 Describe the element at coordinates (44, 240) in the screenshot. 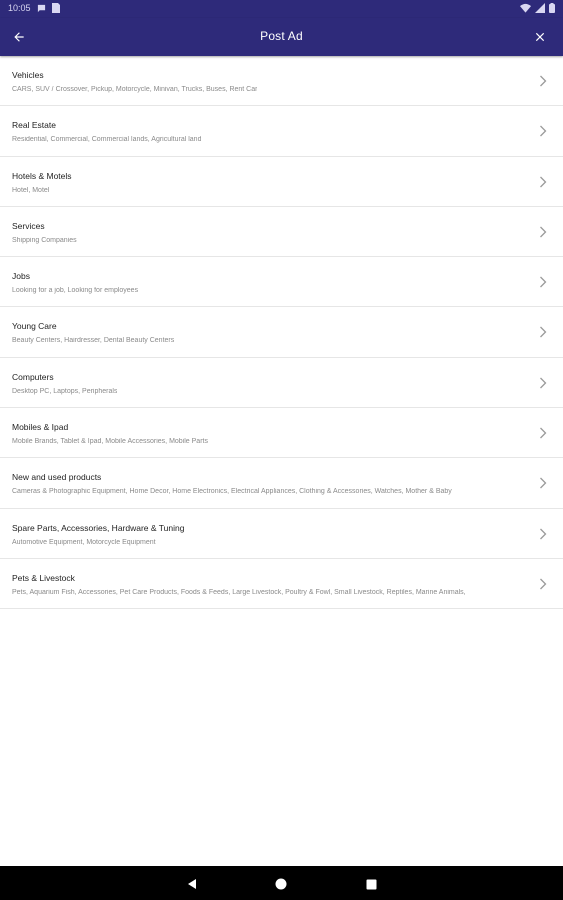

I see `category-subtitle: Shipping Companies` at that location.